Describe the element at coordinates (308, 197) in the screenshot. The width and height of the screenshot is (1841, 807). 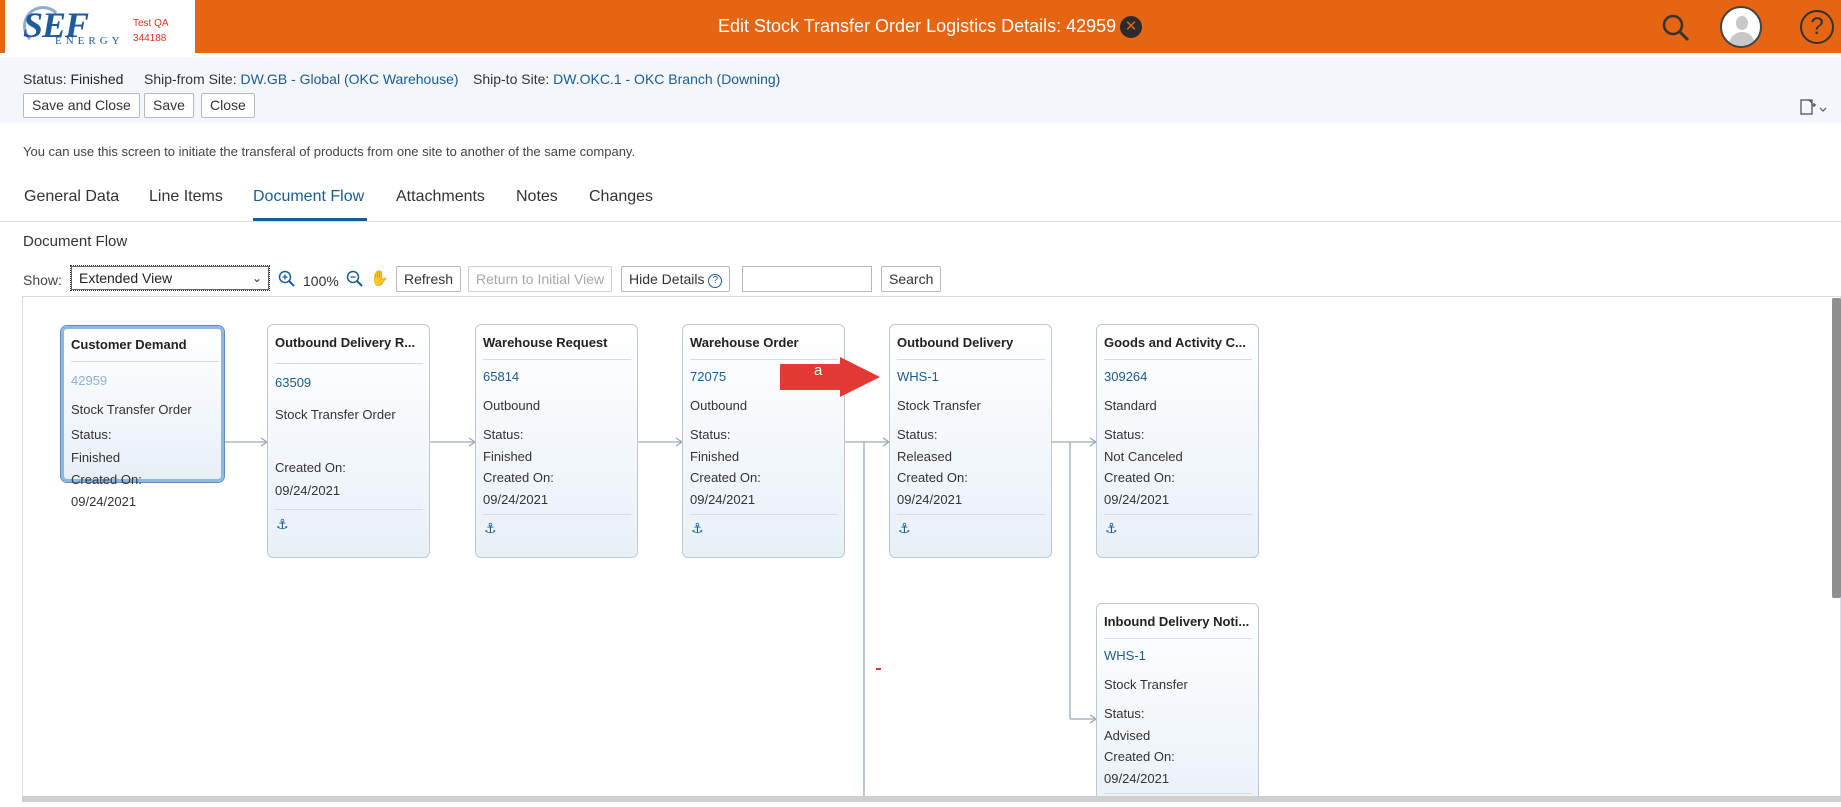
I see `tab-document-flow: Document Flow` at that location.